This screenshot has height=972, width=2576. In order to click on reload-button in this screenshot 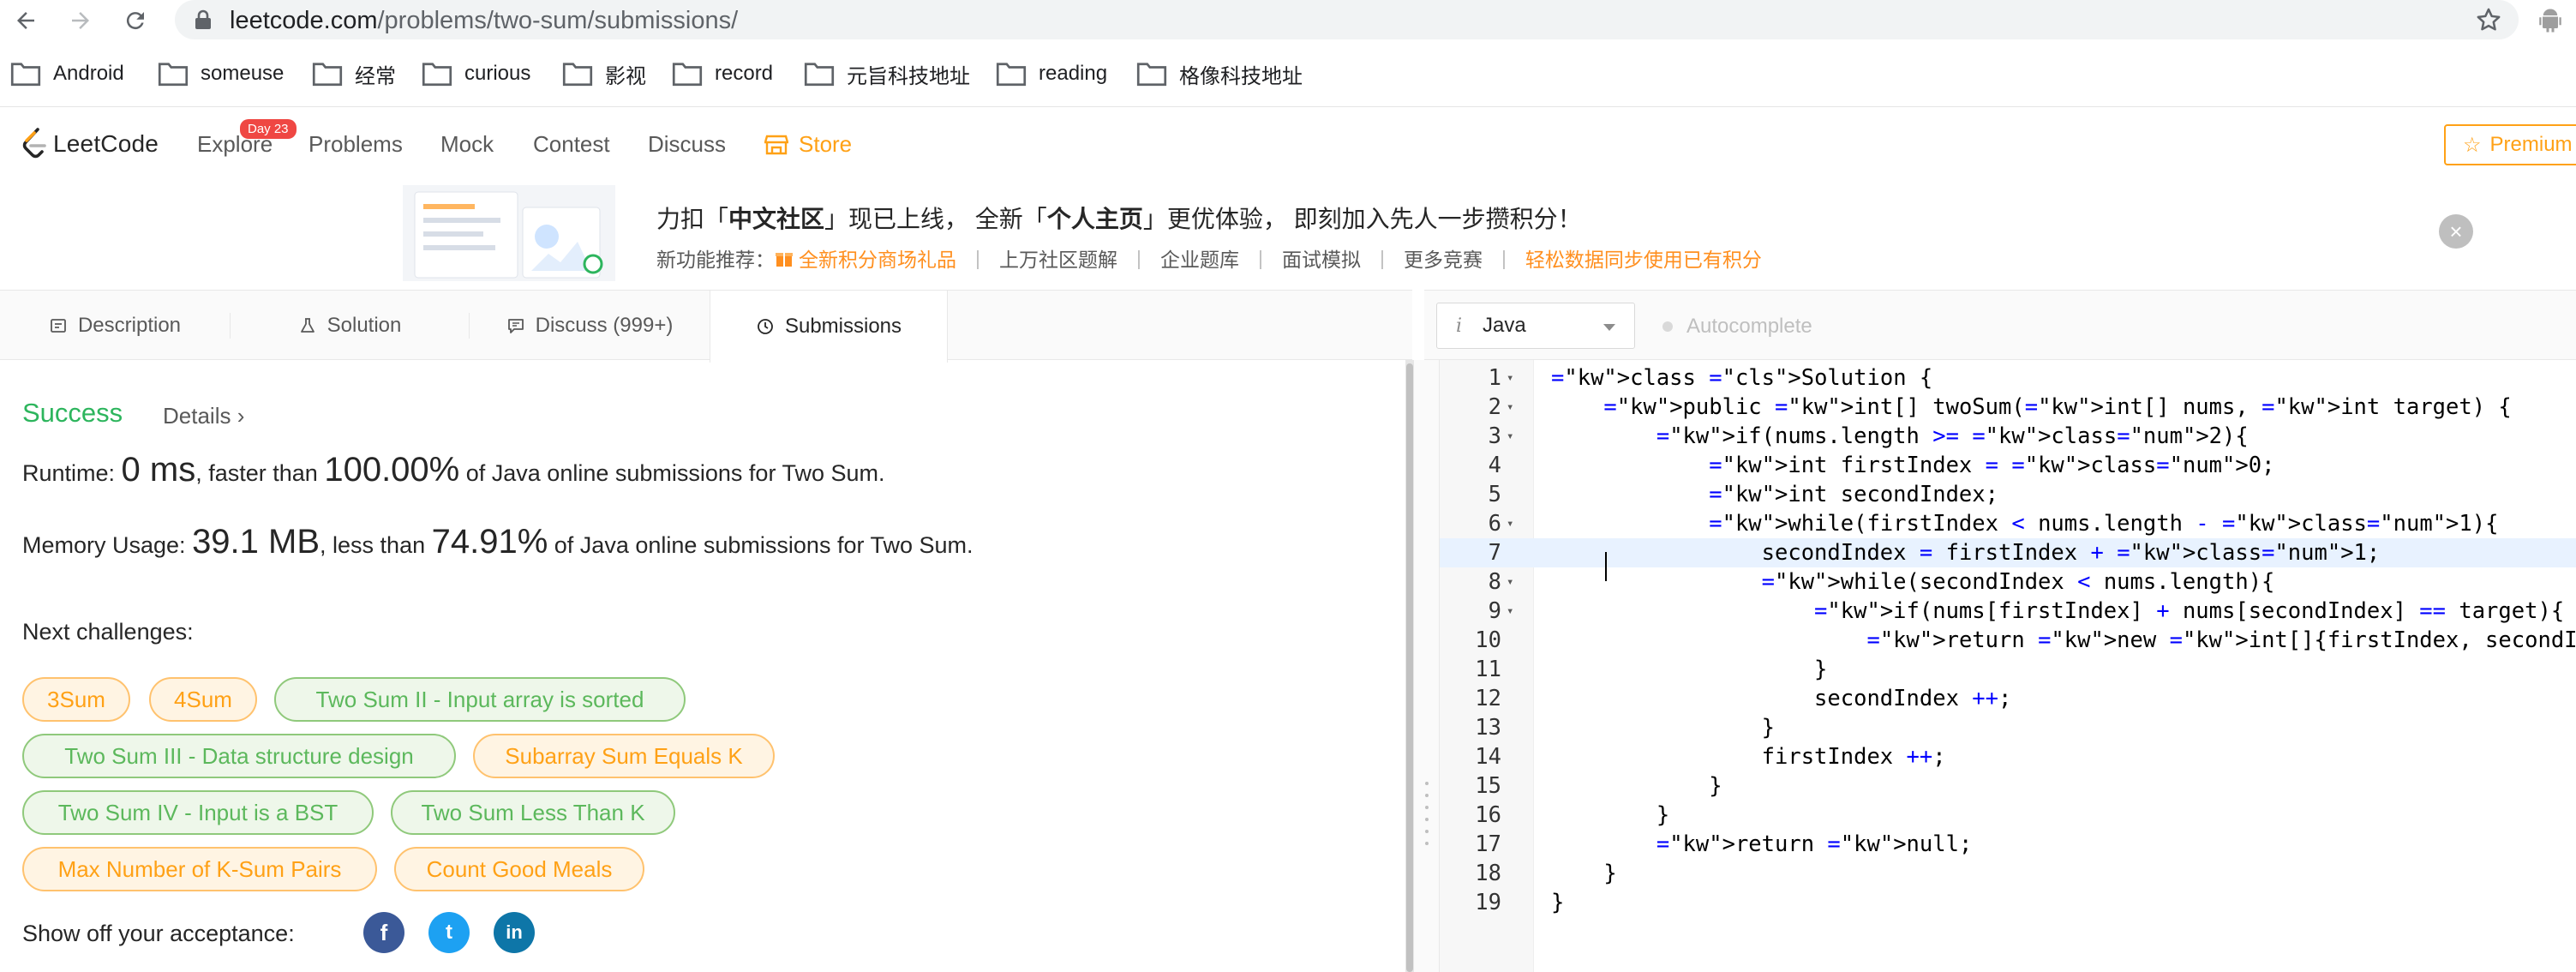, I will do `click(135, 20)`.